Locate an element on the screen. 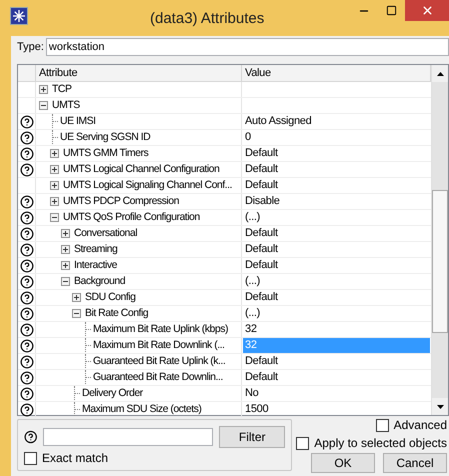  attribute-value: Disable is located at coordinates (261, 201).